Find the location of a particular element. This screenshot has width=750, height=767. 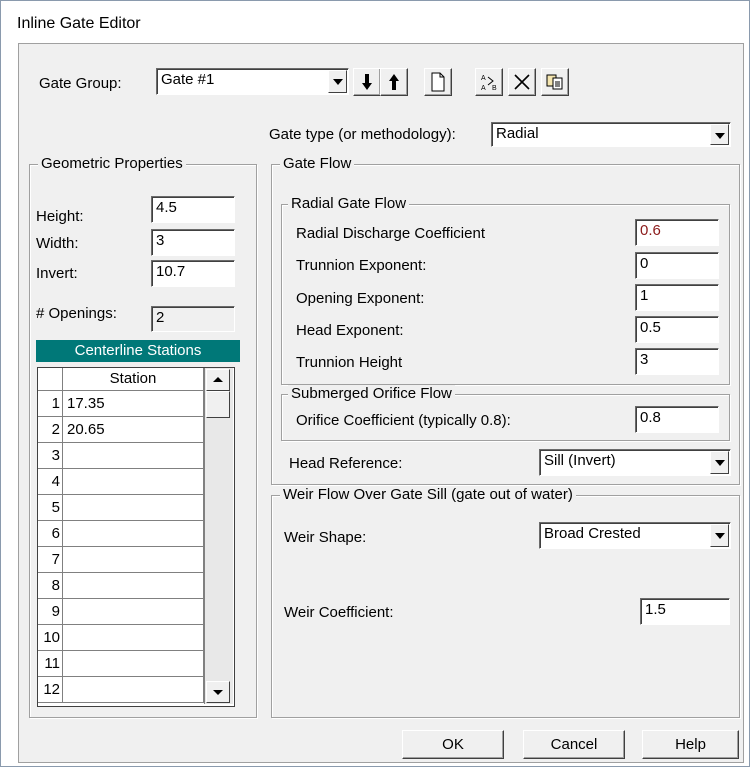

copy-icon is located at coordinates (554, 82).